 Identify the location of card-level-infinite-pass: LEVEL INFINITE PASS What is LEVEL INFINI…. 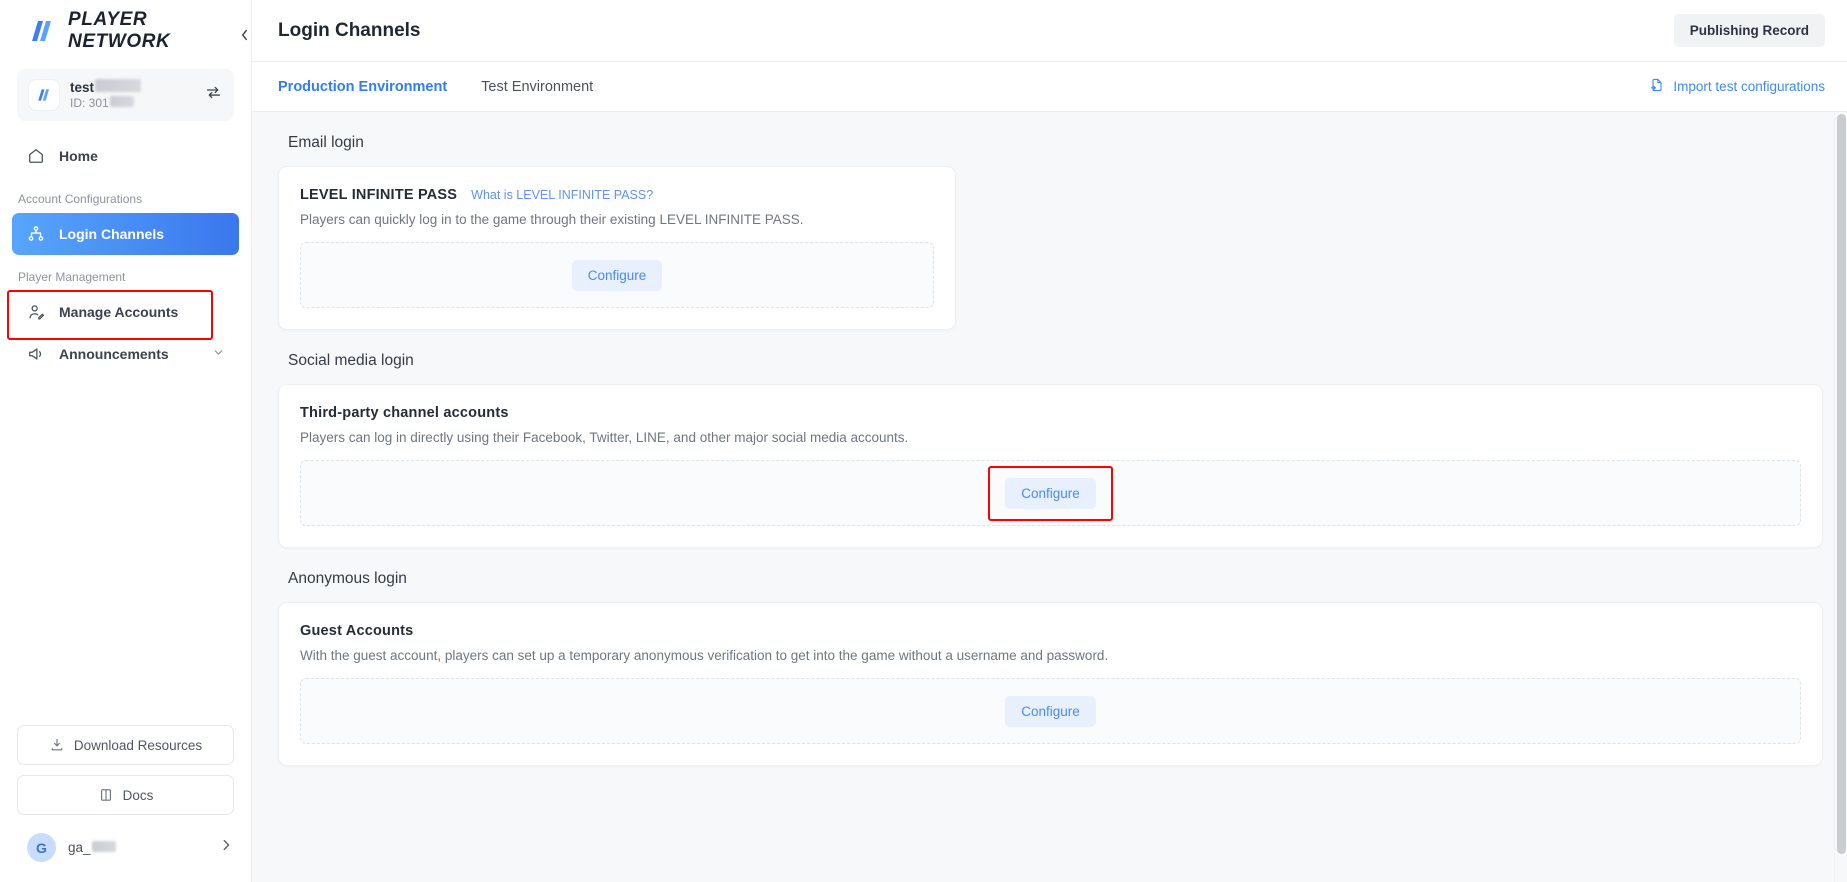
(617, 248).